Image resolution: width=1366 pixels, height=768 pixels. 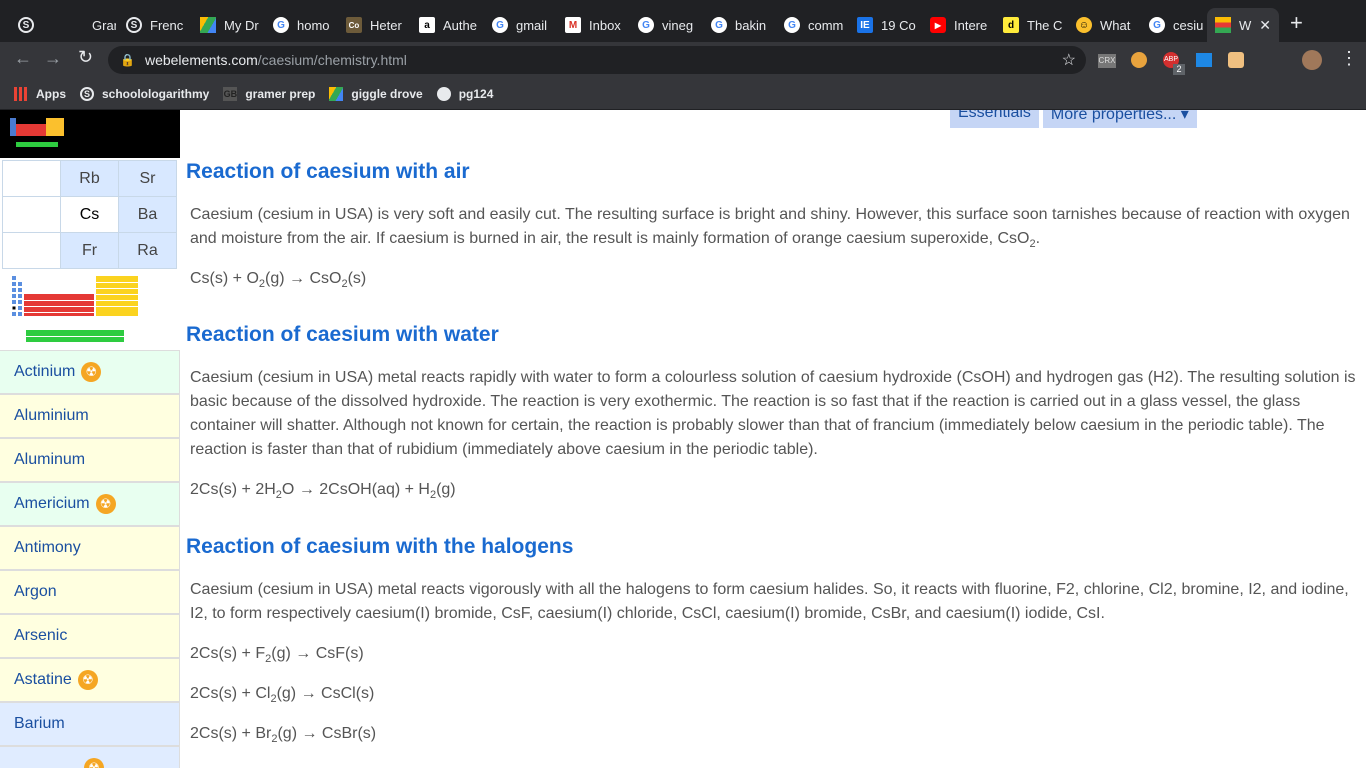 I want to click on tab-authe: a Authe, so click(x=445, y=25).